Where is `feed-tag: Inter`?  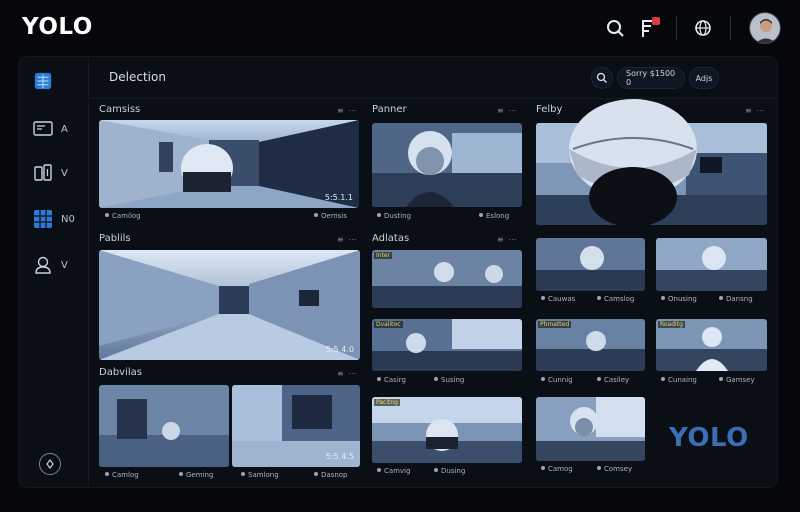 feed-tag: Inter is located at coordinates (383, 255).